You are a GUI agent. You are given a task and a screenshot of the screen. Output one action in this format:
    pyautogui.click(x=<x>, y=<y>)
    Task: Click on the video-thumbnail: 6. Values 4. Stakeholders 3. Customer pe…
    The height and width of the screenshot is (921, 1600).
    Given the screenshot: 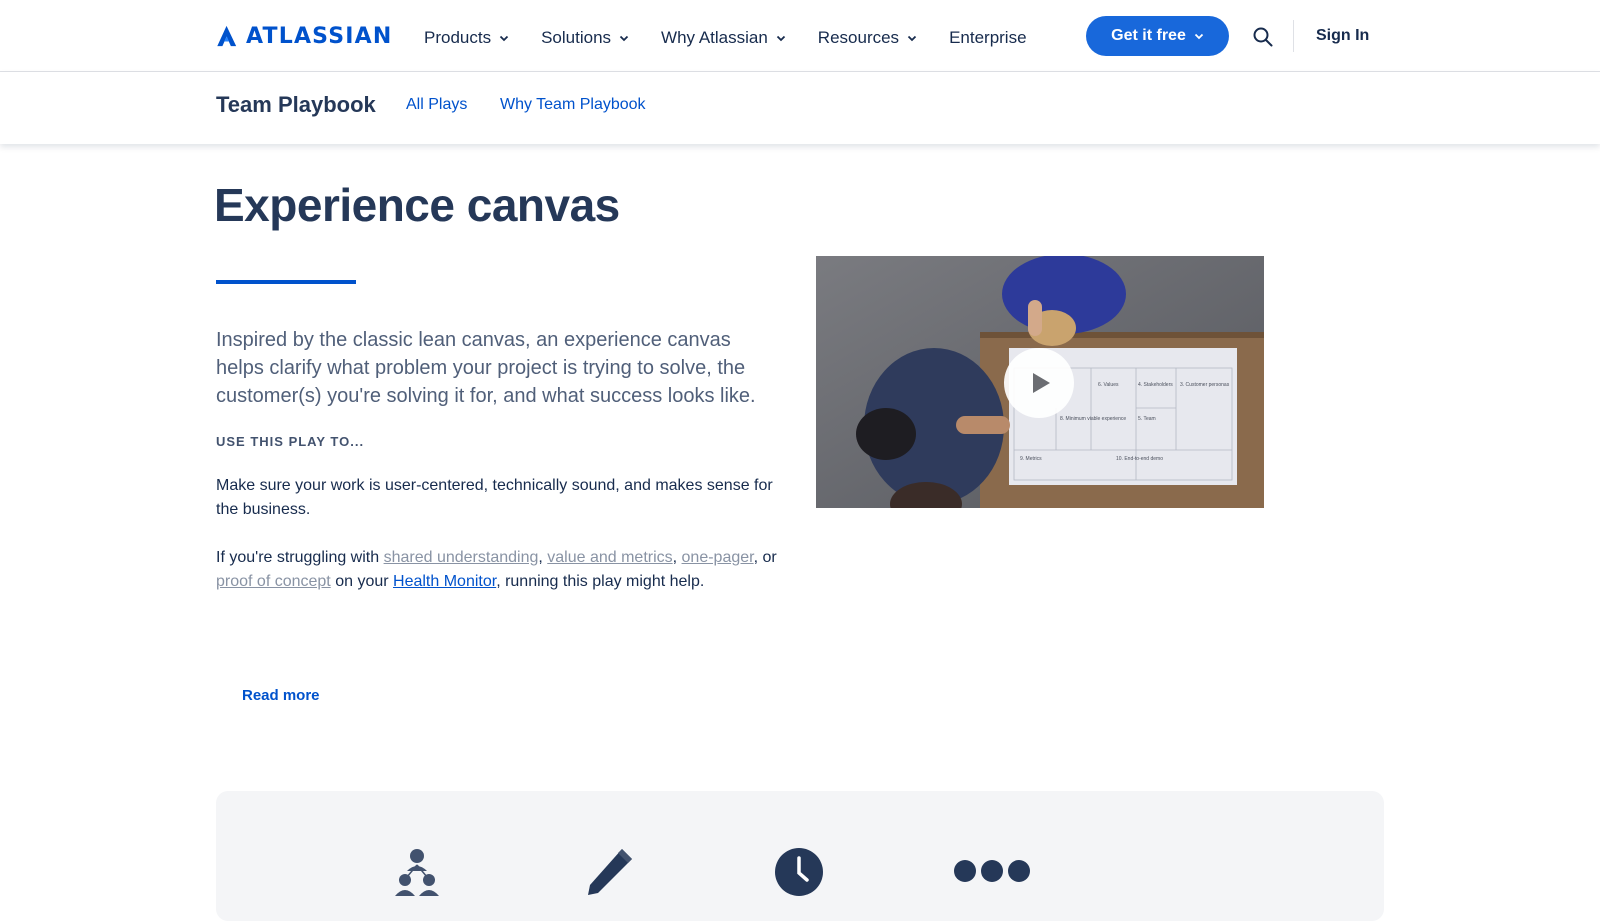 What is the action you would take?
    pyautogui.click(x=1040, y=382)
    